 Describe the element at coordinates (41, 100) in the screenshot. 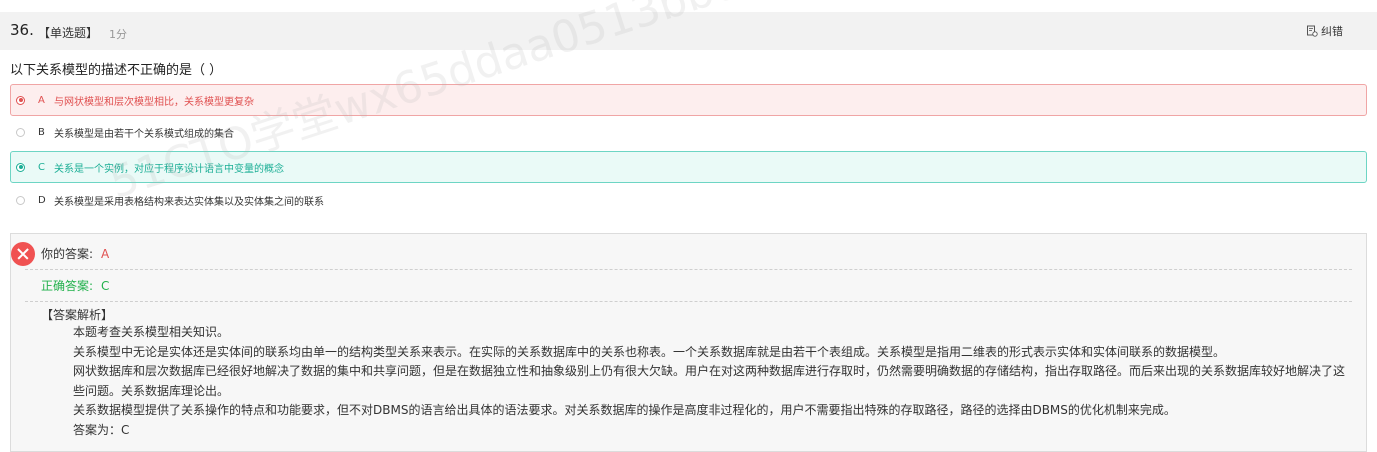

I see `option-letter: A` at that location.